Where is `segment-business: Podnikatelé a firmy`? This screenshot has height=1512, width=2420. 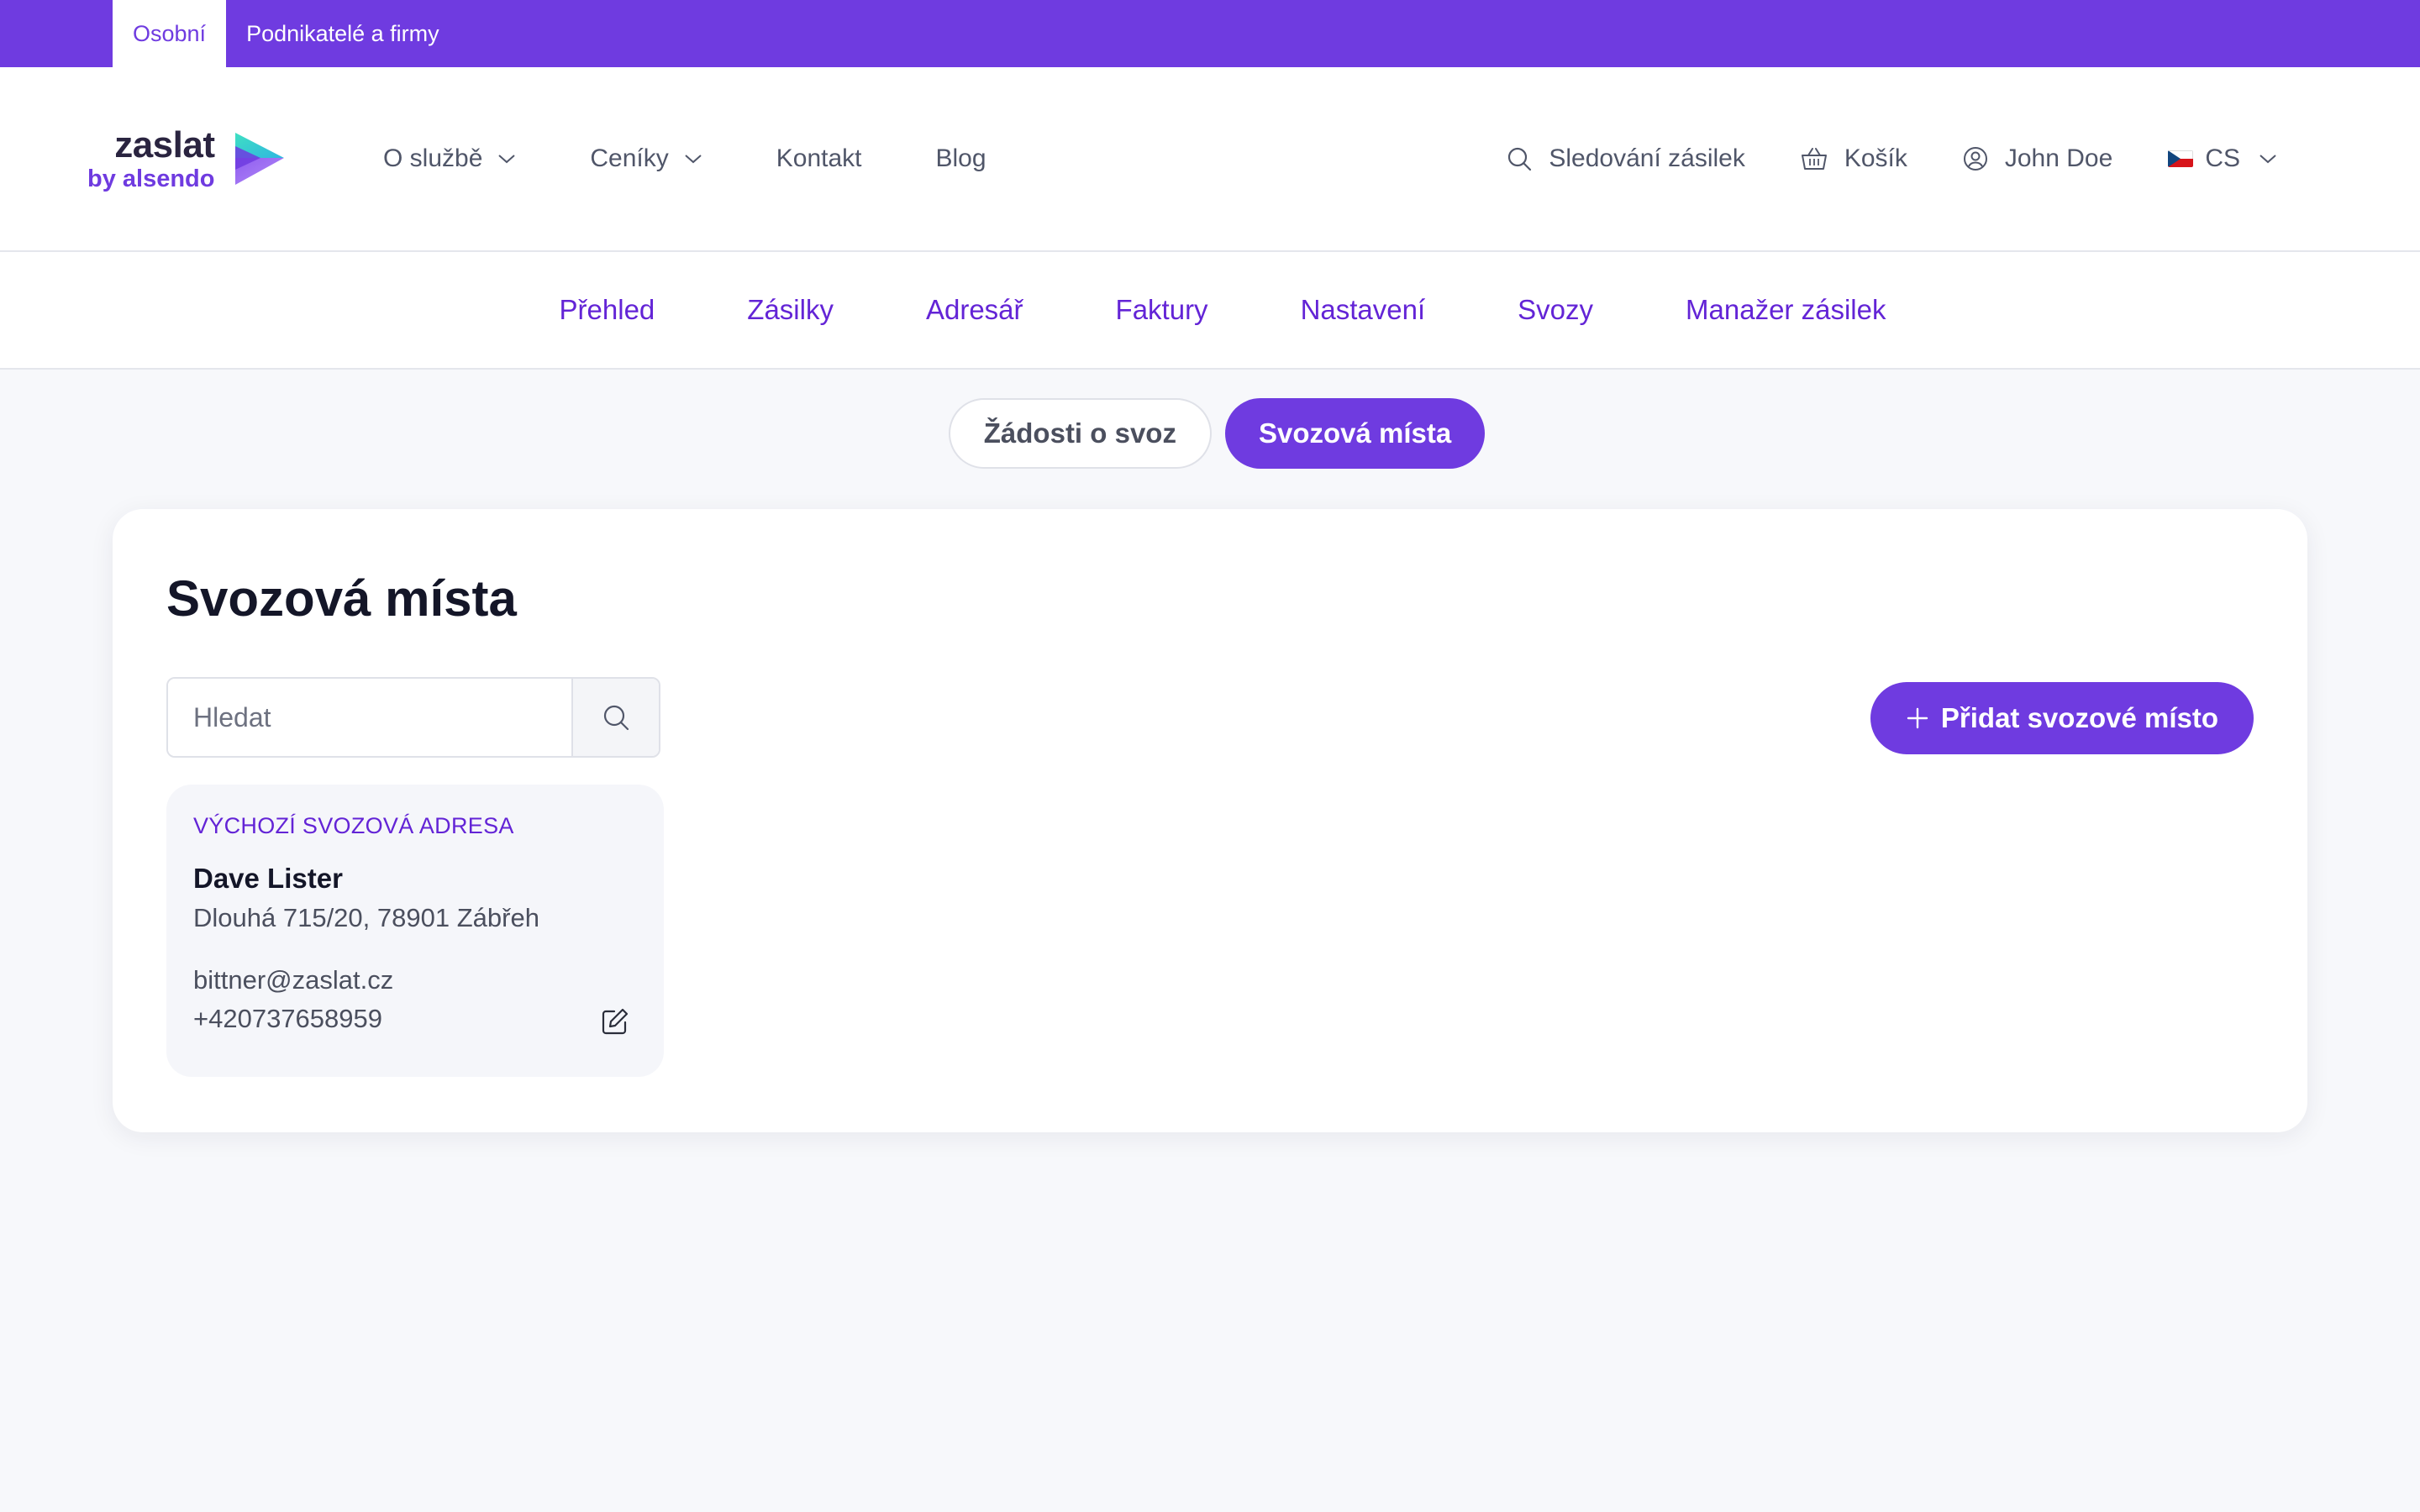
segment-business: Podnikatelé a firmy is located at coordinates (343, 33).